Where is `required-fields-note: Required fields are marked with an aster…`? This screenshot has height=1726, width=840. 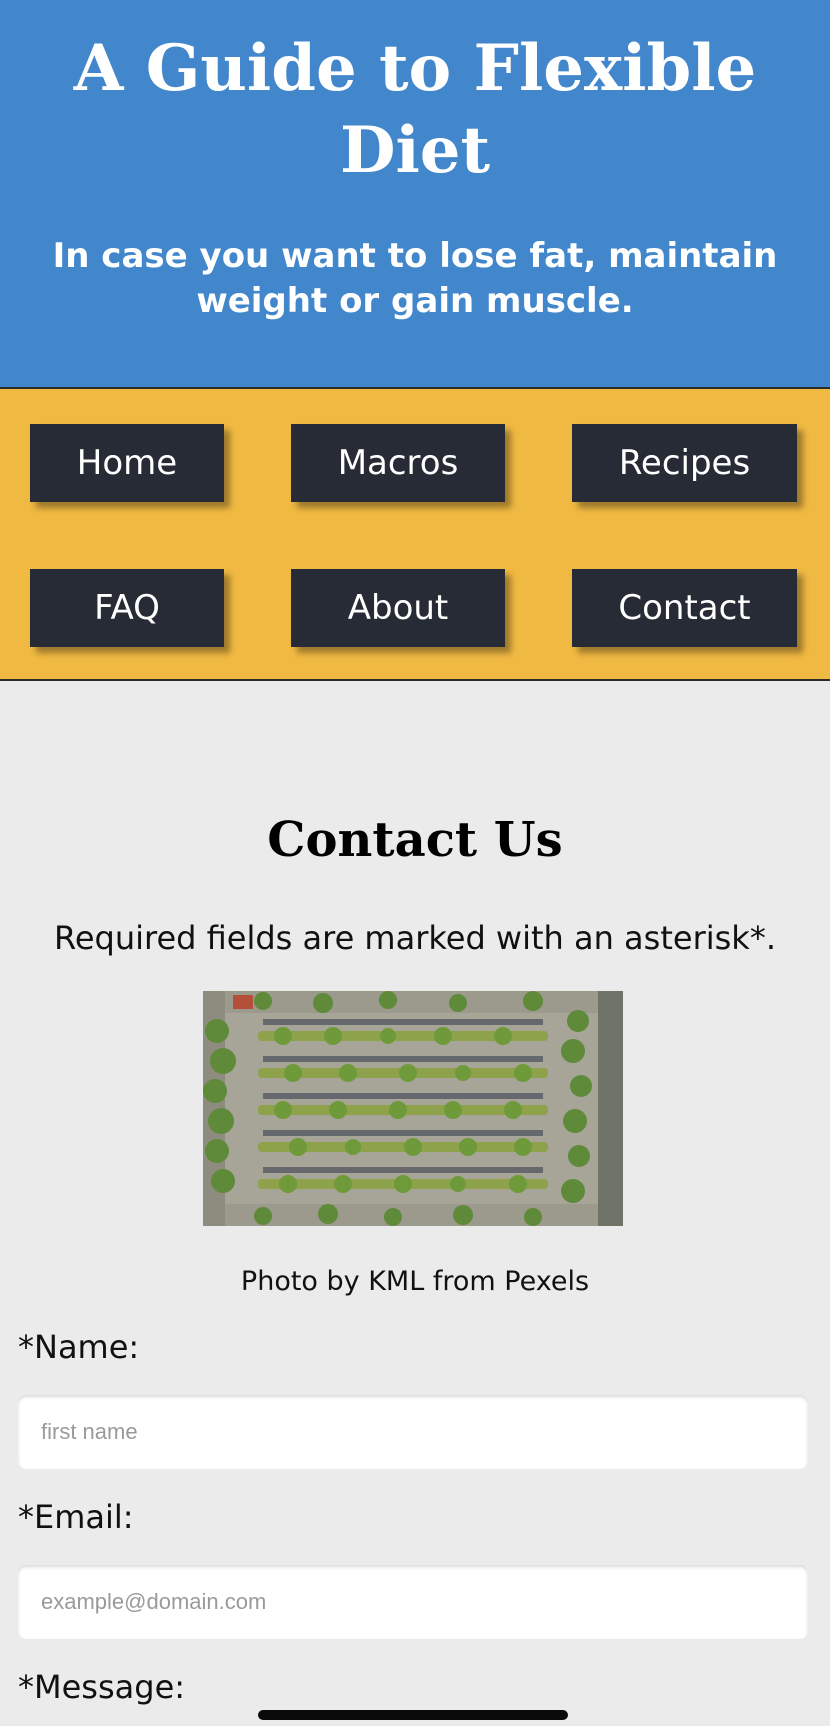
required-fields-note: Required fields are marked with an aster… is located at coordinates (415, 938).